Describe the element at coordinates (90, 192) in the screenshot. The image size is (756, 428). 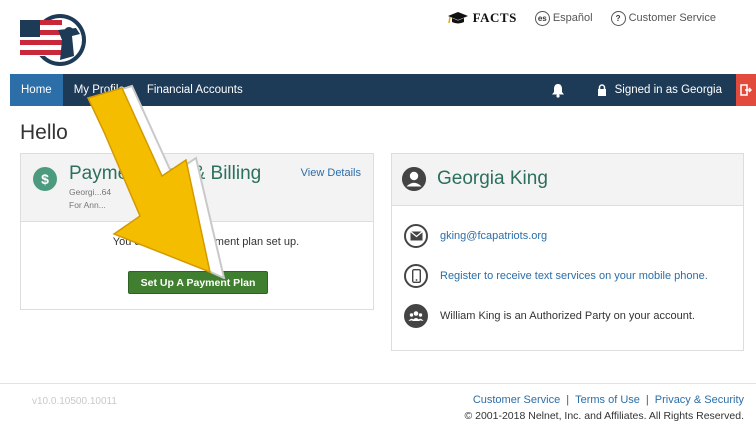
I see `billing-card-subtitle-1: Georgi...64` at that location.